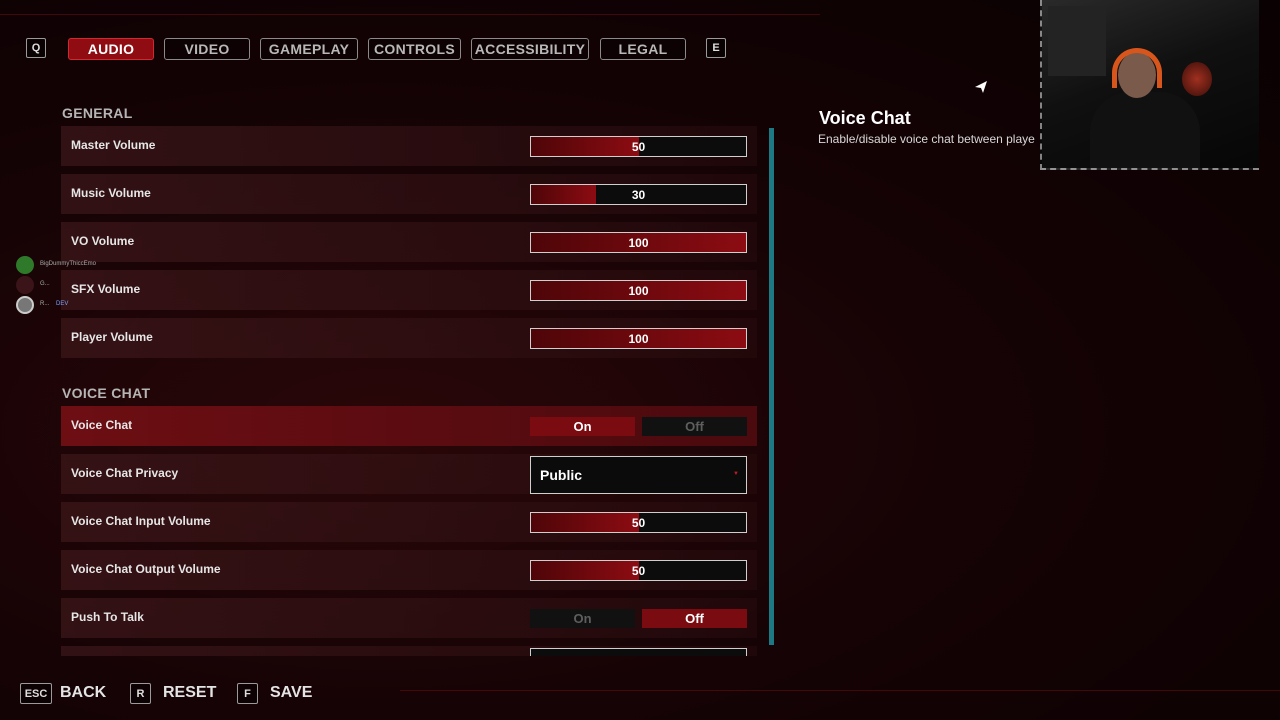 The height and width of the screenshot is (720, 1280). Describe the element at coordinates (865, 118) in the screenshot. I see `detail-title: Voice Chat` at that location.